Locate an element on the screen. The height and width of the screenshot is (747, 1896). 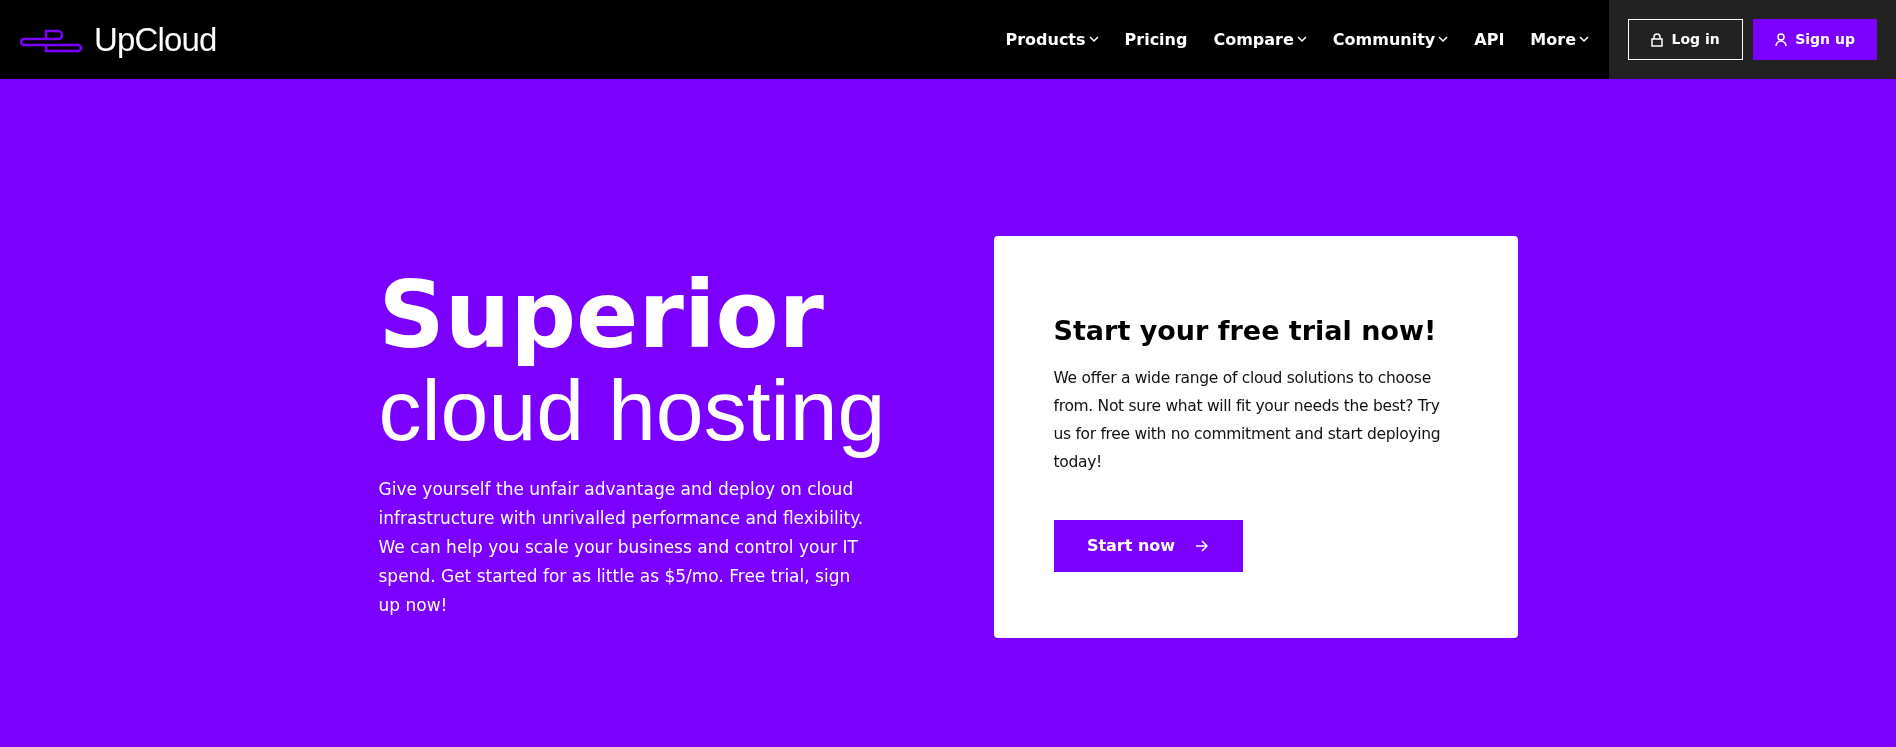
nav-link: Compare is located at coordinates (1260, 39).